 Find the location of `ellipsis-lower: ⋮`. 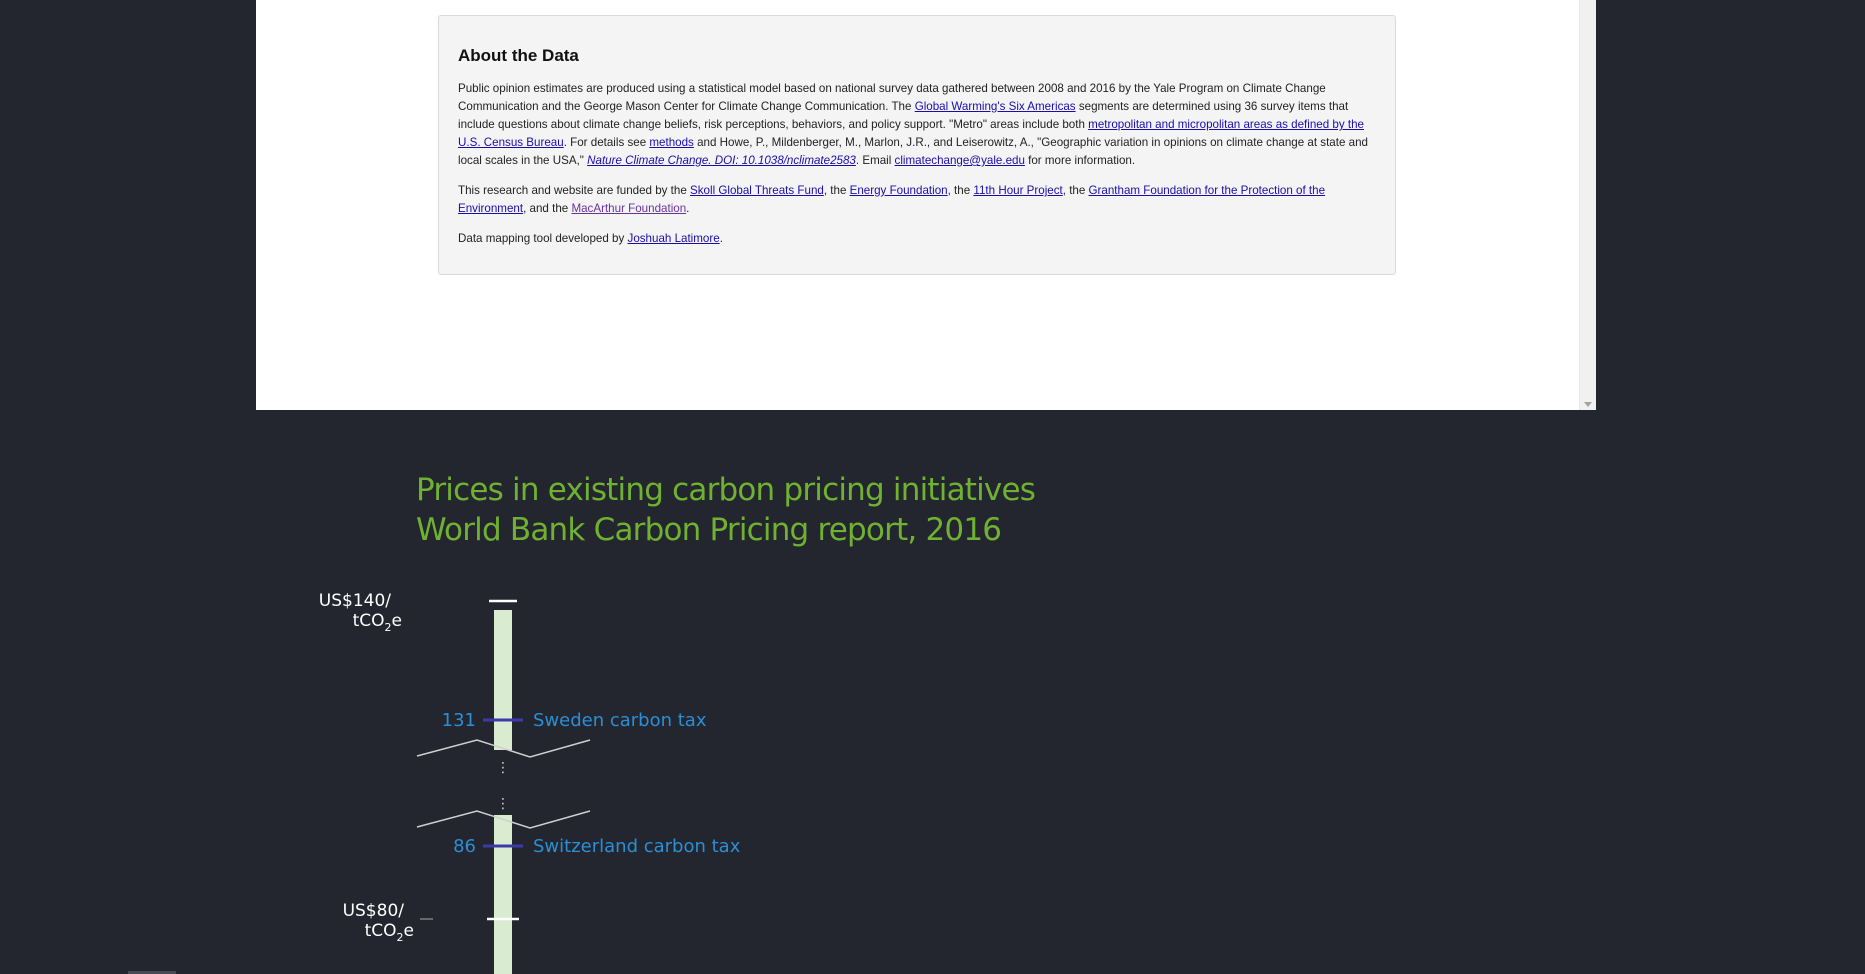

ellipsis-lower: ⋮ is located at coordinates (503, 804).